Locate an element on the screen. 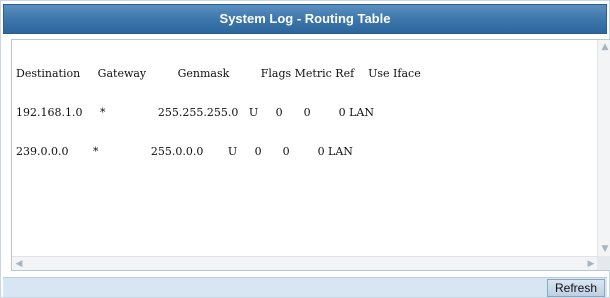  refresh-button: Refresh is located at coordinates (576, 288).